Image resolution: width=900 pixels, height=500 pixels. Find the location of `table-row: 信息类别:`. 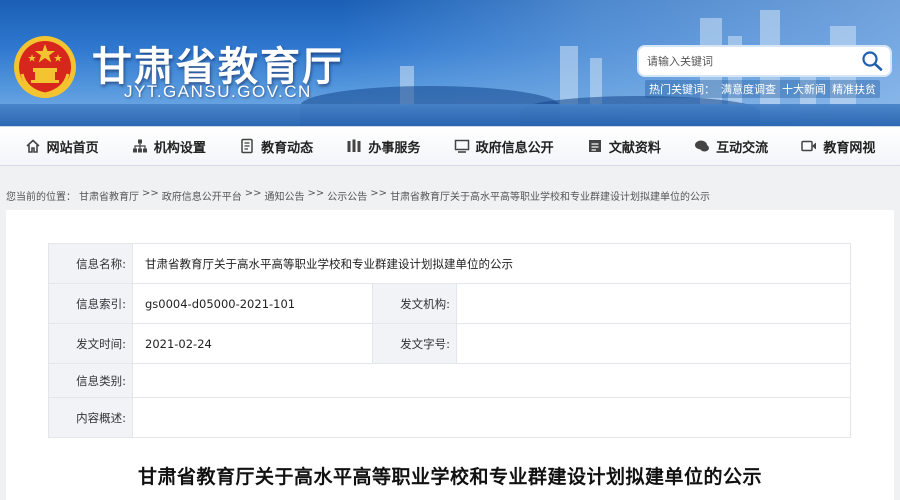

table-row: 信息类别: is located at coordinates (449, 380).